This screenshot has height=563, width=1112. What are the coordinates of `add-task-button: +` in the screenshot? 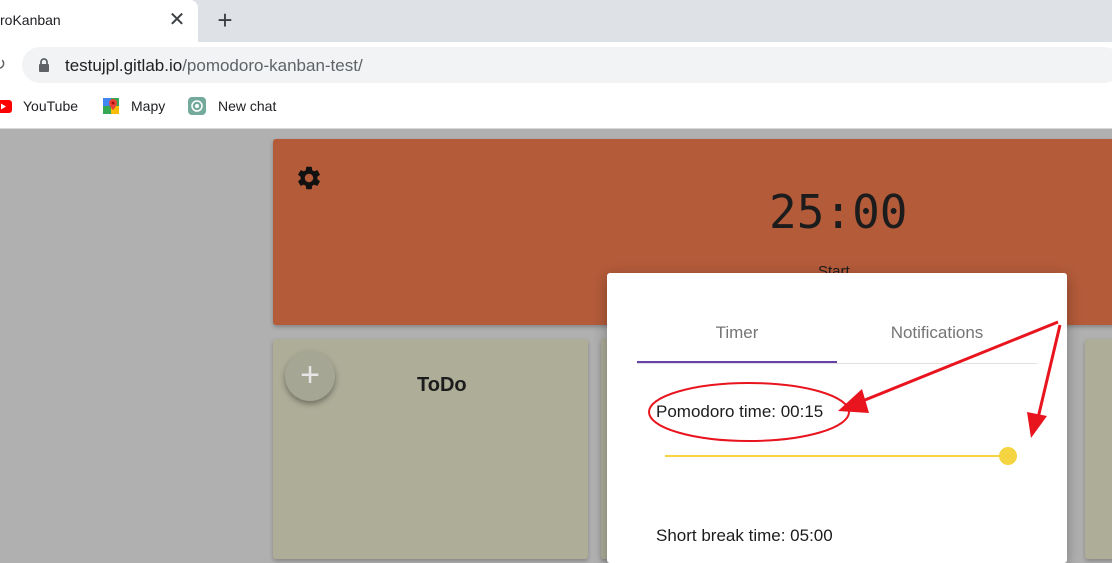 It's located at (310, 376).